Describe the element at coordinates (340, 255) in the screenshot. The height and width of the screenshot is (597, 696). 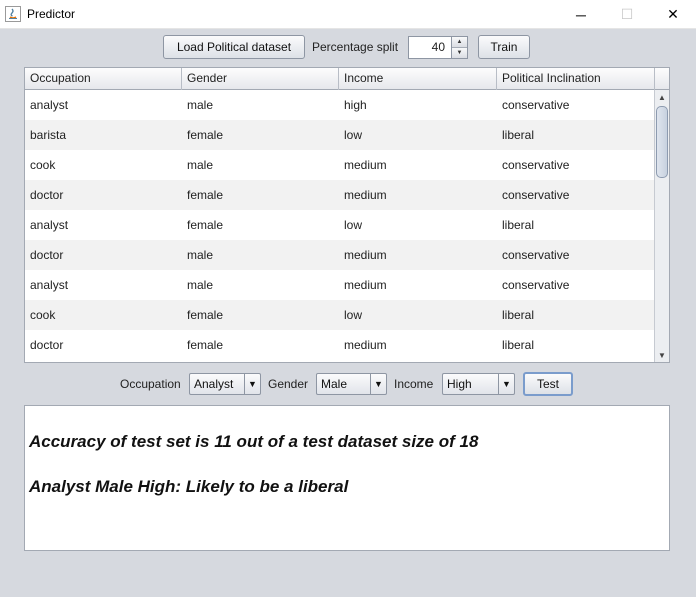
I see `table-row: doctor male medium conservative` at that location.